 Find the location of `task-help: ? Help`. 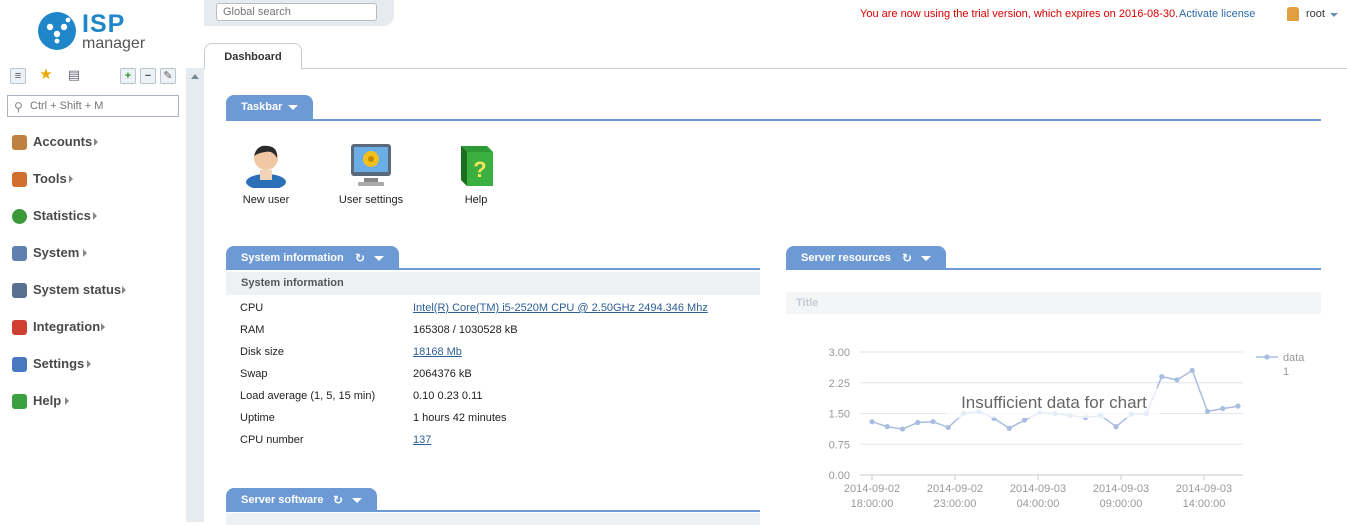

task-help: ? Help is located at coordinates (476, 174).